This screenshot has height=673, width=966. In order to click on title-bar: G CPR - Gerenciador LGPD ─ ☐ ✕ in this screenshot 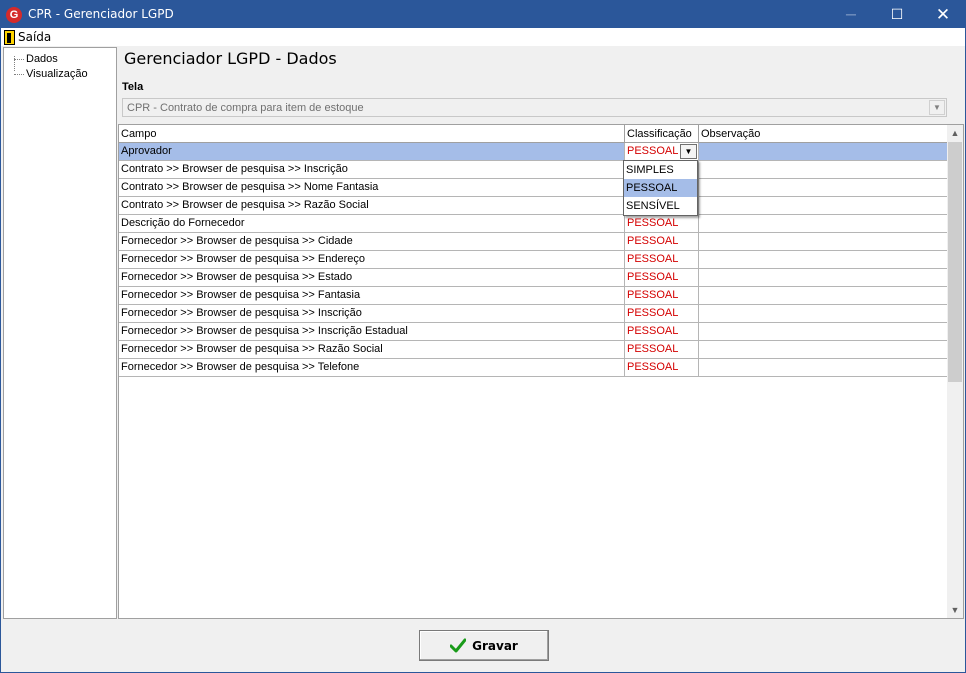, I will do `click(483, 14)`.